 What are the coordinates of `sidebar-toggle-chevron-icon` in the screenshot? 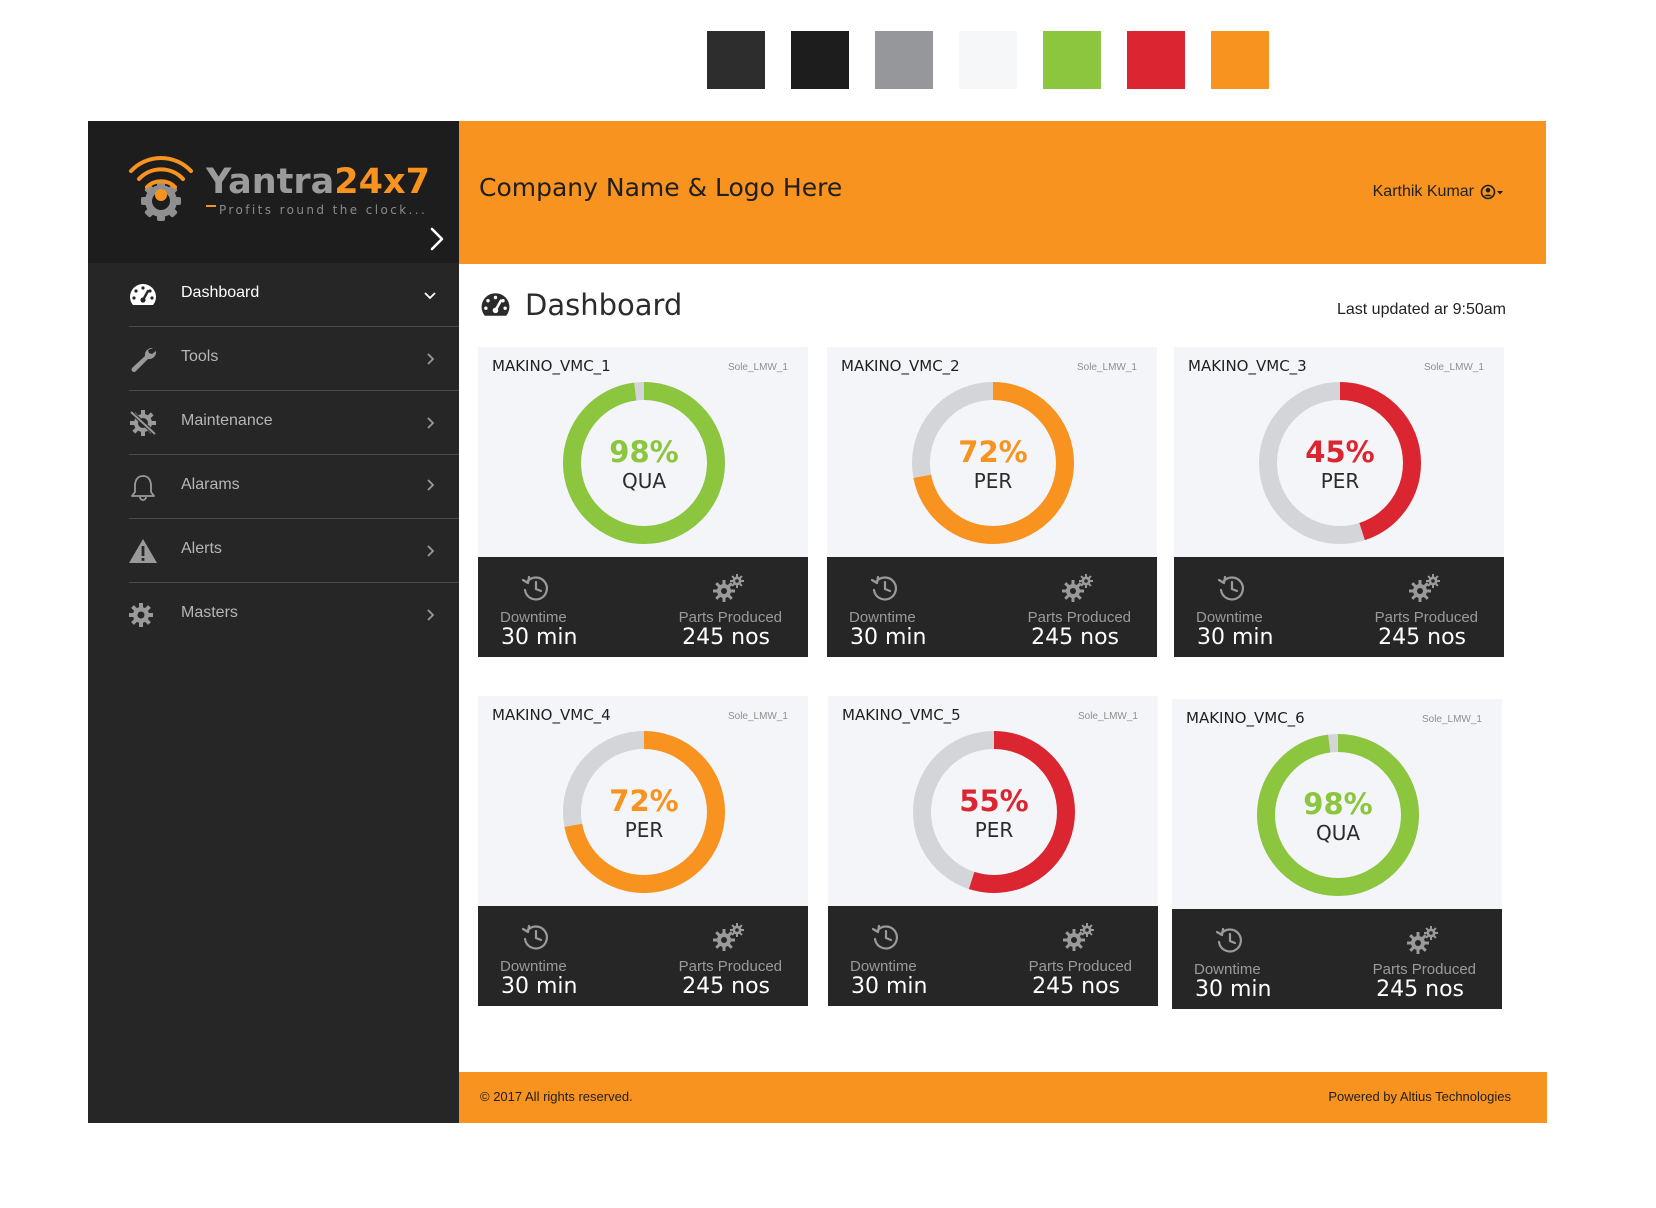 It's located at (437, 239).